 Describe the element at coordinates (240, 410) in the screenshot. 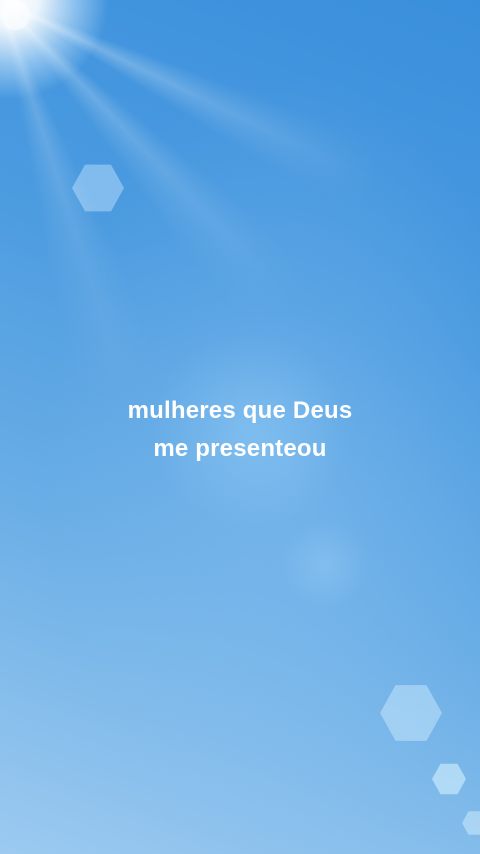

I see `caption-line-1: mulheres que Deus` at that location.